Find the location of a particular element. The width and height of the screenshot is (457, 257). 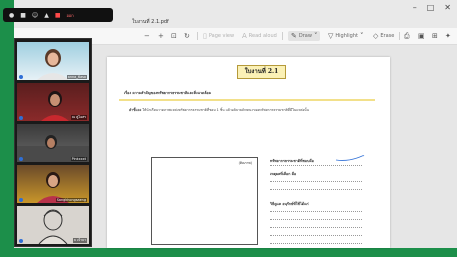

highlighter-icon: ▽ is located at coordinates (331, 36).